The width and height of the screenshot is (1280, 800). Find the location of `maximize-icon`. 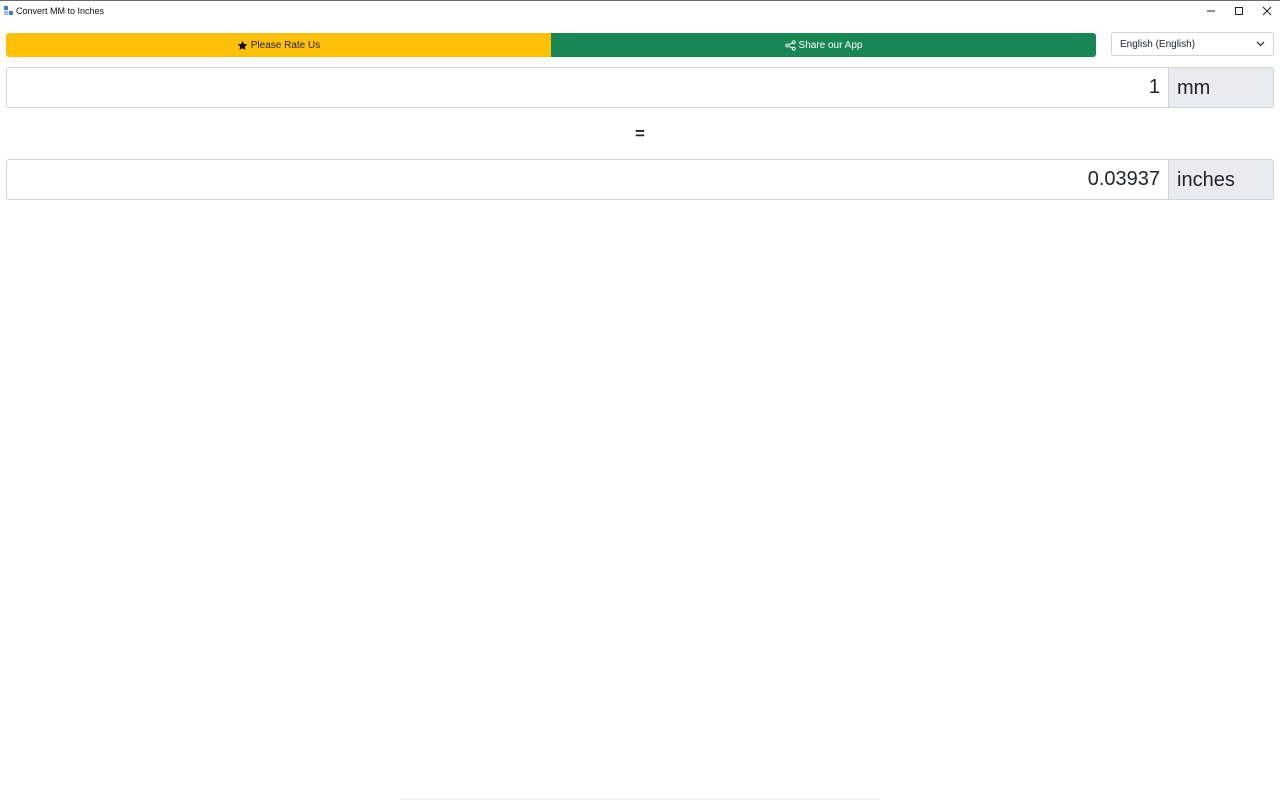

maximize-icon is located at coordinates (1239, 11).